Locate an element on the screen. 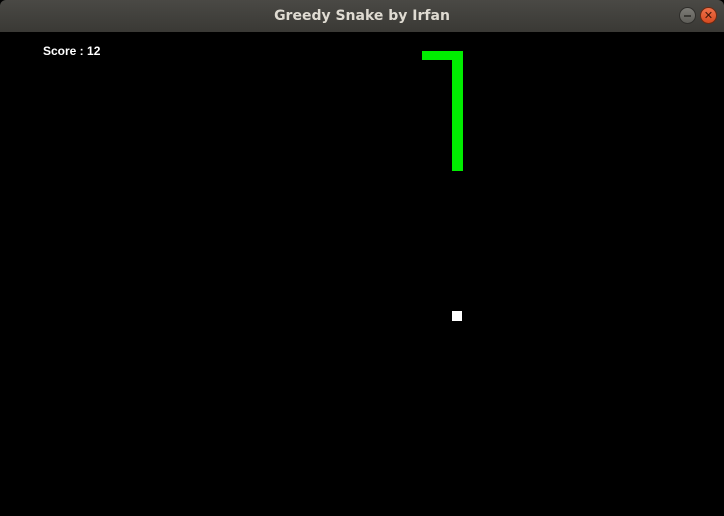 This screenshot has height=516, width=724. window-title: Greedy Snake by Irfan is located at coordinates (362, 16).